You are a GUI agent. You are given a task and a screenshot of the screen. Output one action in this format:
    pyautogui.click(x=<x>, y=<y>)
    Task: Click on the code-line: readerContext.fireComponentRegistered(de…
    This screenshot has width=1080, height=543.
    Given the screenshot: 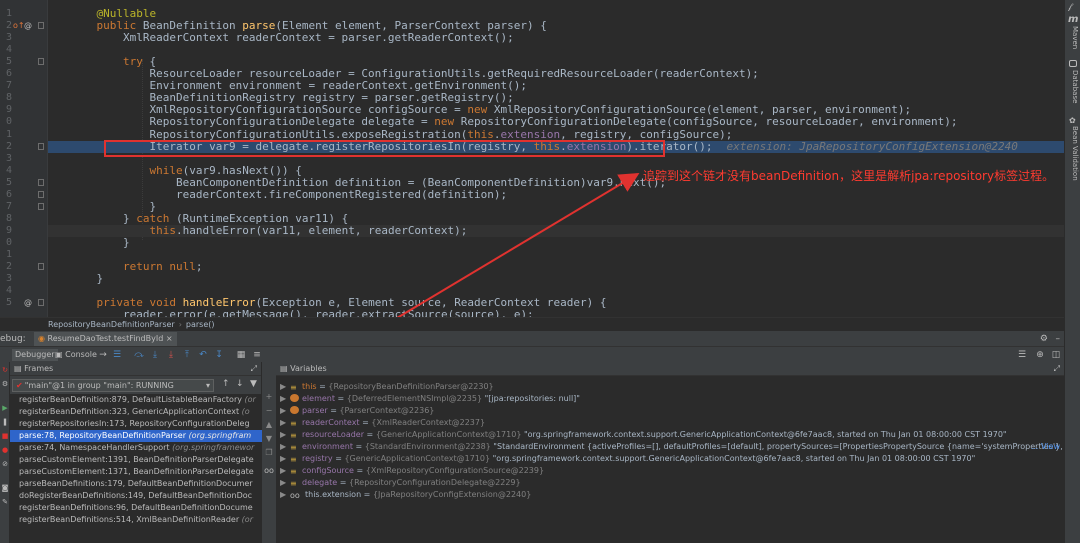 What is the action you would take?
    pyautogui.click(x=556, y=194)
    